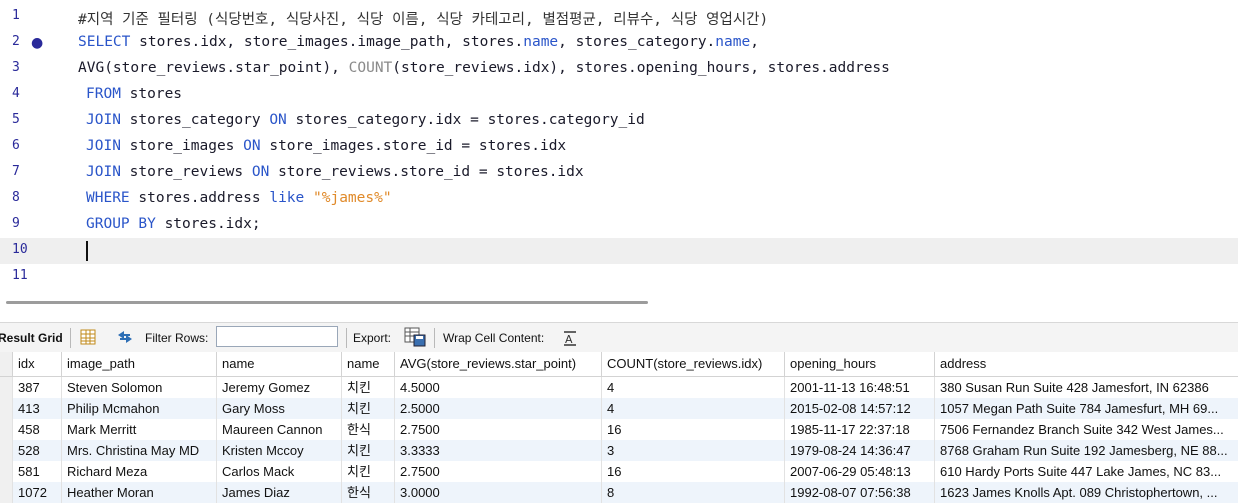  I want to click on table-cell: 1979-08-24 14:36:47, so click(859, 450).